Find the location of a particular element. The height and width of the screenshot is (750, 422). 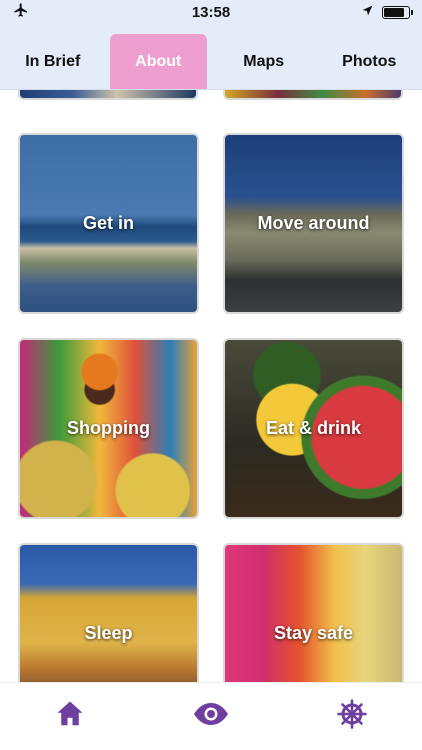

card-move-around: Move around is located at coordinates (313, 223).